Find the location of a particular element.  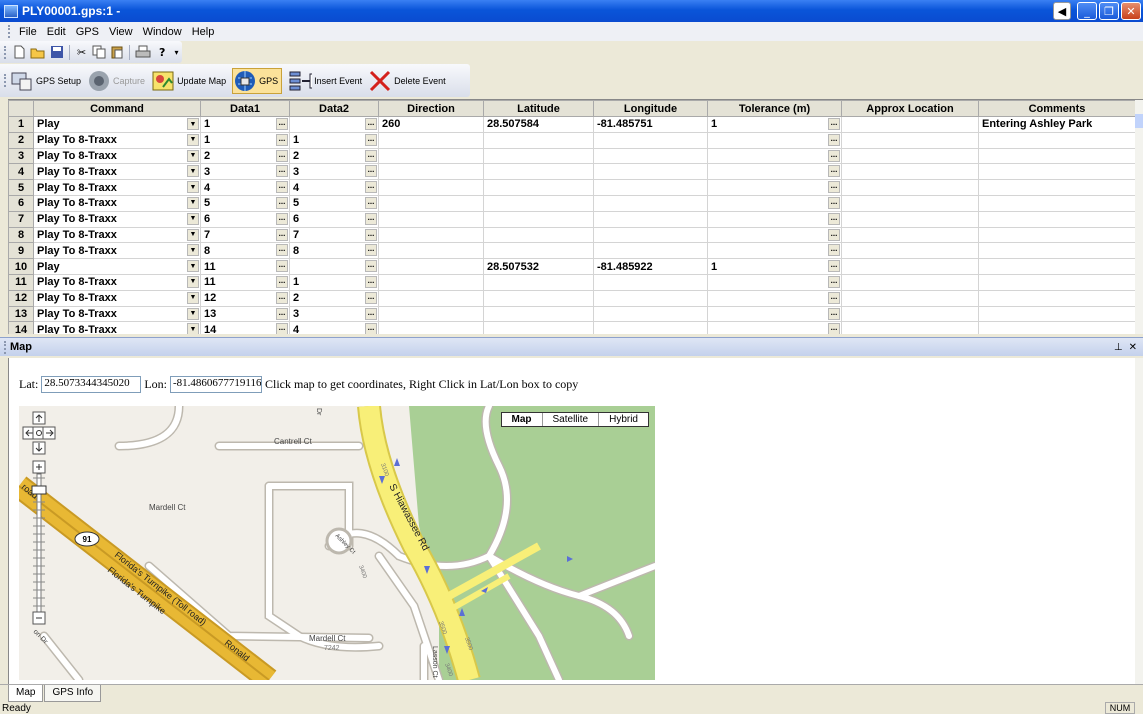

open-folder-icon is located at coordinates (38, 52).